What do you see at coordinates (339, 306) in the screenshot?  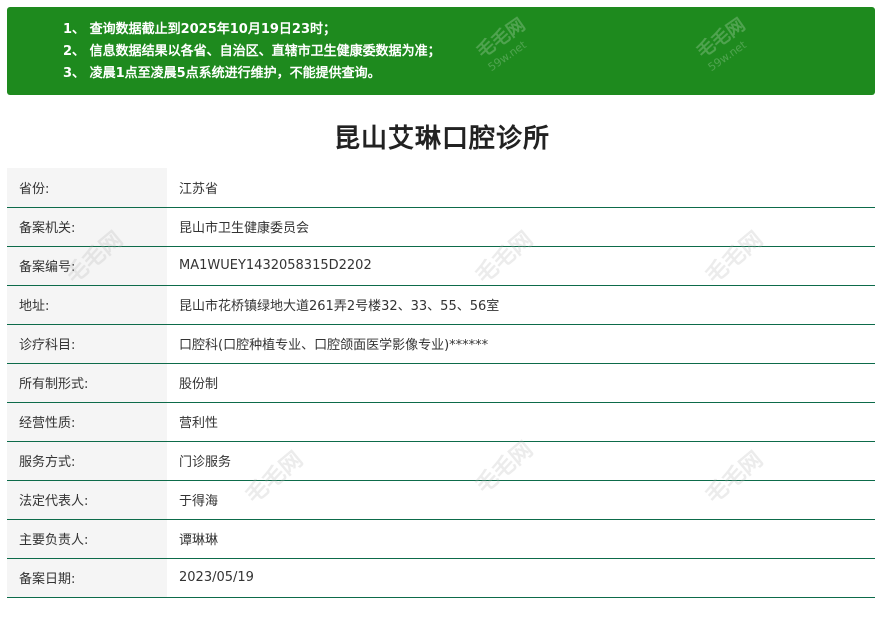 I see `row-value-address: 昆山市花桥镇绿地大道261弄2号楼32、33、55、56室` at bounding box center [339, 306].